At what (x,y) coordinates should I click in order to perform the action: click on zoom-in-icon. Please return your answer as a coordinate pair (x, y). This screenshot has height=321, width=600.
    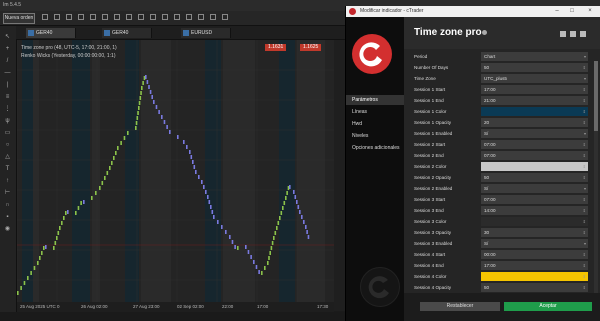
    Looking at the image, I should click on (105, 17).